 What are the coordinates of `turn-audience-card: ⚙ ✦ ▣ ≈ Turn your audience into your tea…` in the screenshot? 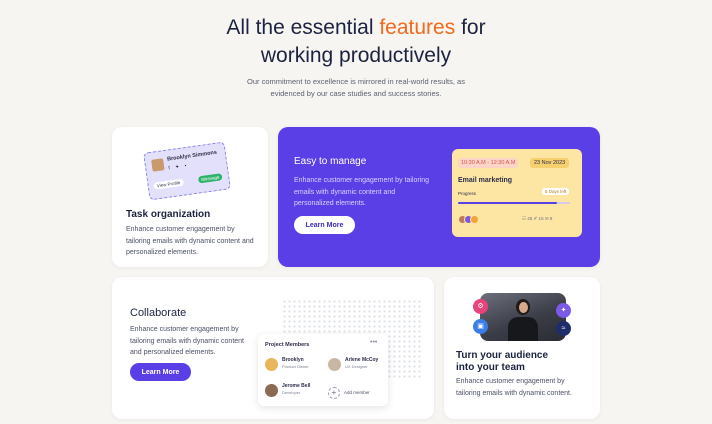 It's located at (522, 348).